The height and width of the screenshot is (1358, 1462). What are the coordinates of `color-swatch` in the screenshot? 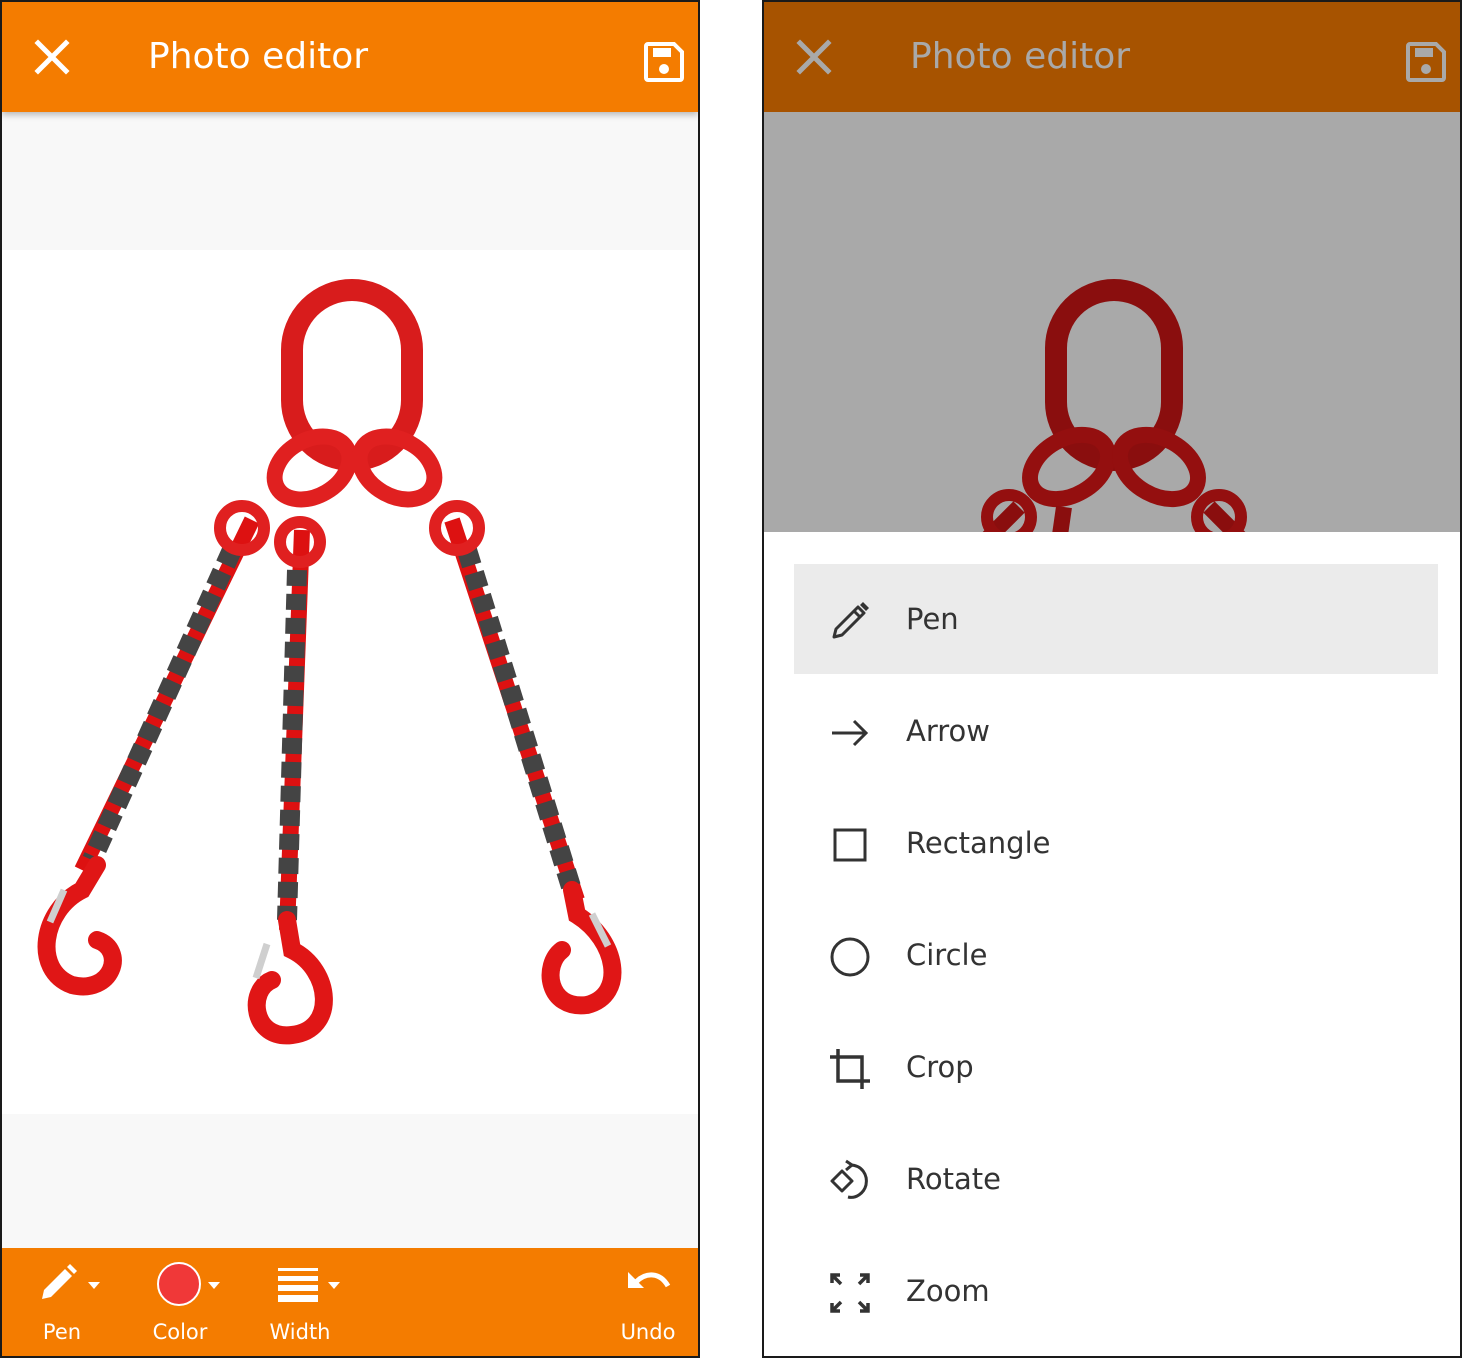 It's located at (179, 1284).